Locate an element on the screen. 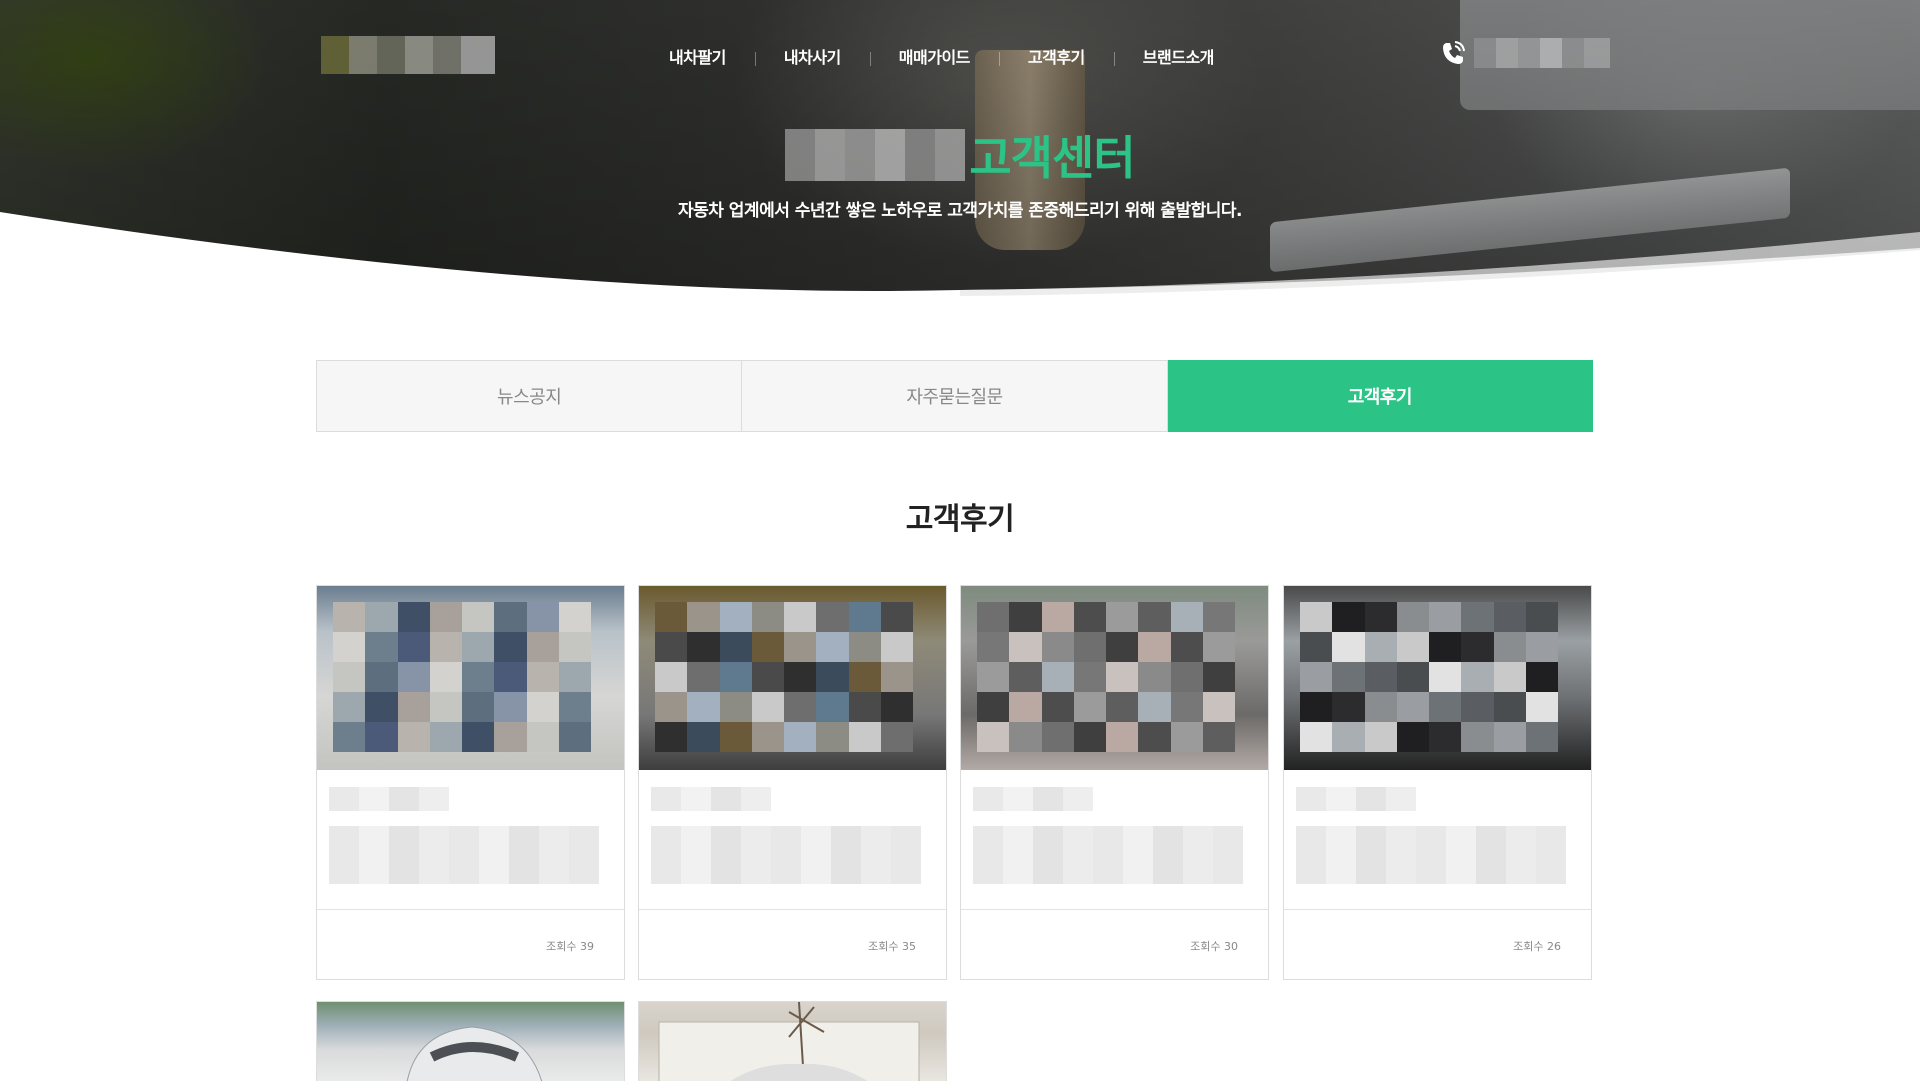 This screenshot has height=1081, width=1920. phone-contact is located at coordinates (1524, 53).